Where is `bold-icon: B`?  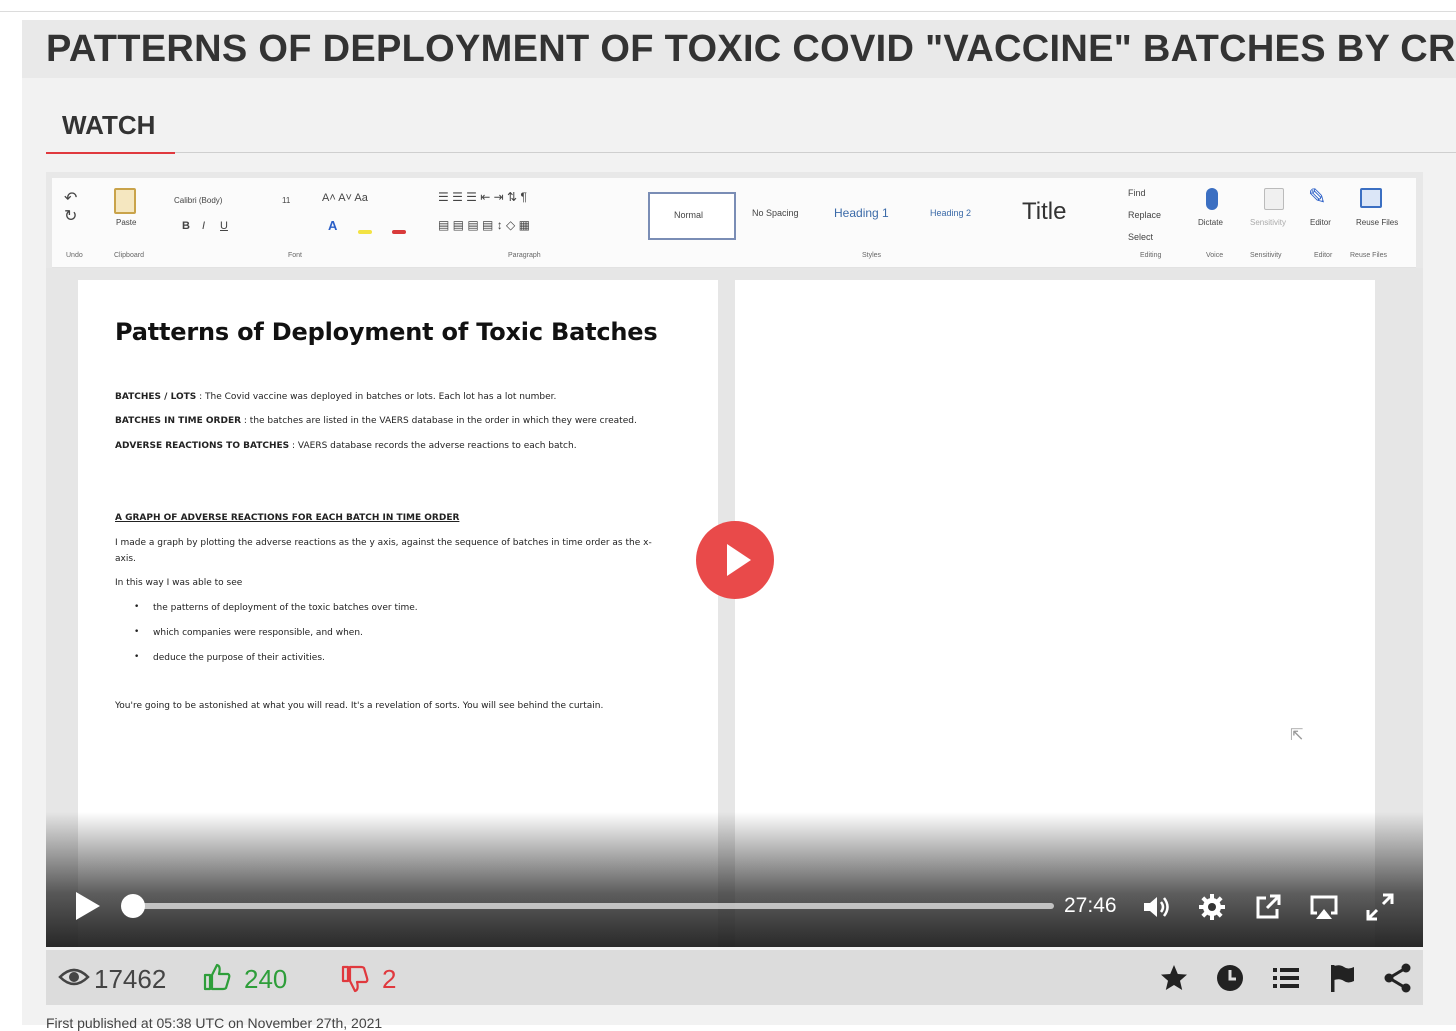
bold-icon: B is located at coordinates (186, 226).